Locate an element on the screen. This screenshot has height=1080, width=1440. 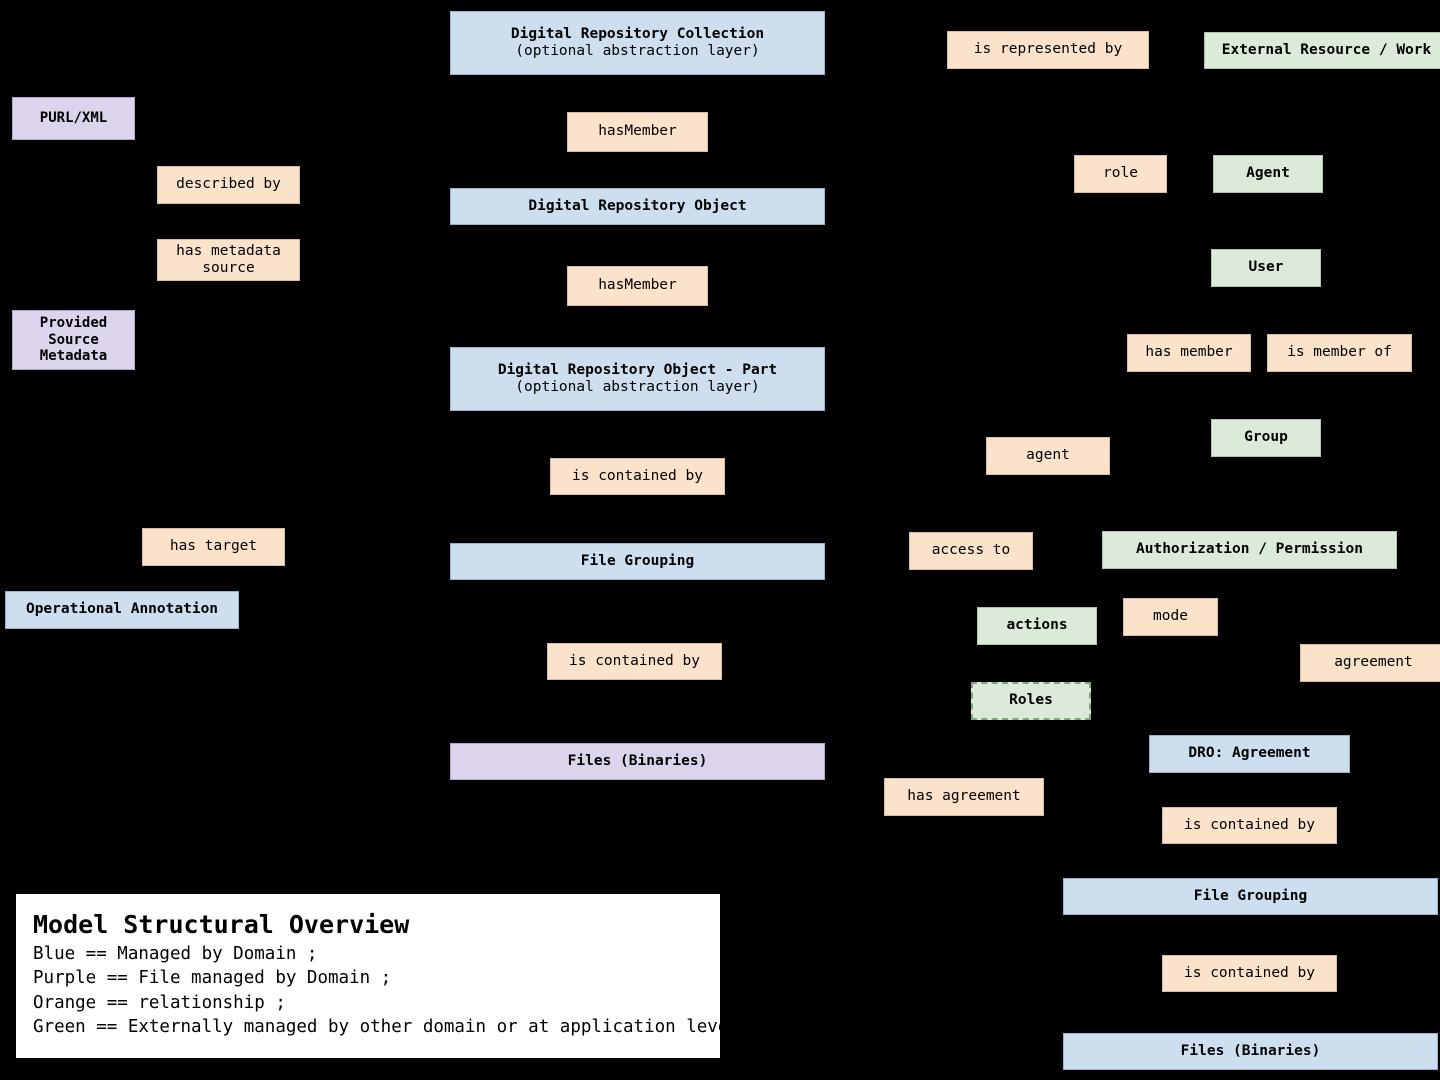
node-file-grouping-center: File Grouping is located at coordinates (637, 561).